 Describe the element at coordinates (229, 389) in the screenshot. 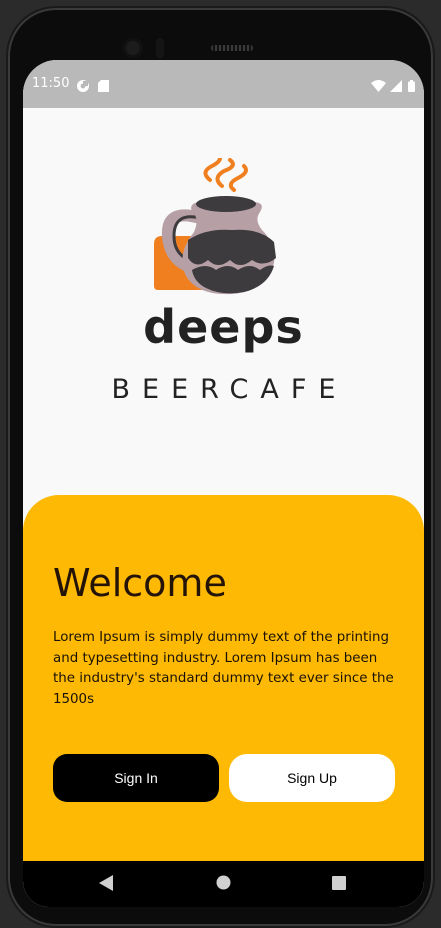

I see `brand-tagline: BEERCAFE` at that location.